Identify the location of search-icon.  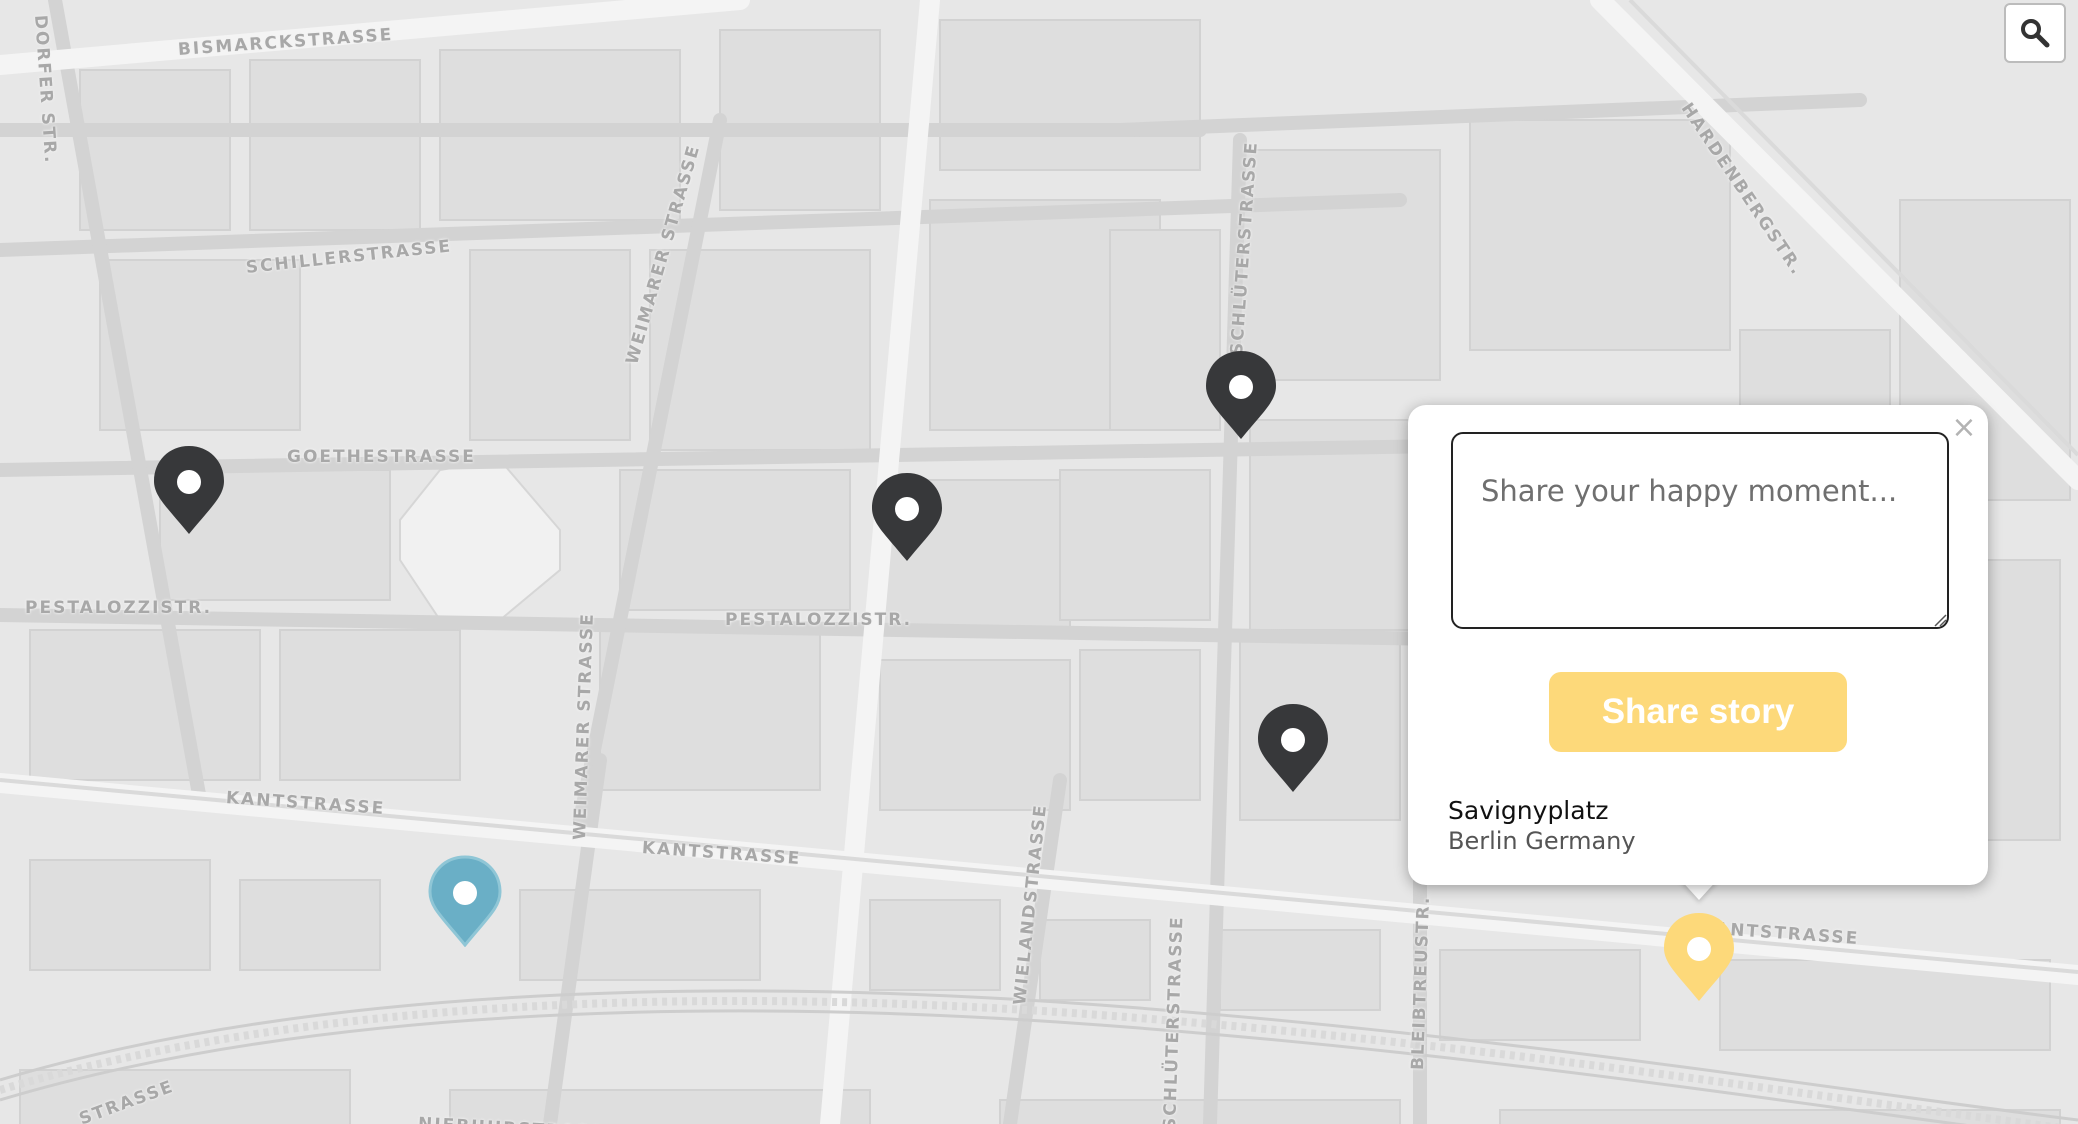
(2035, 33).